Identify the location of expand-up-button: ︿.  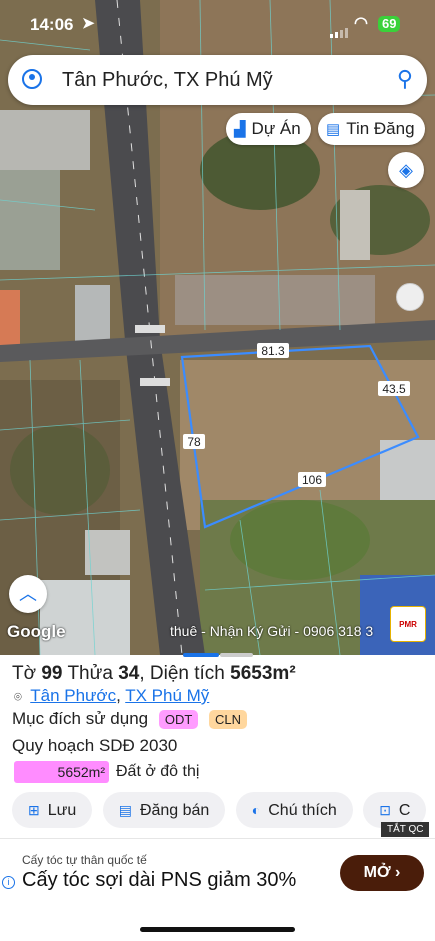
(28, 594).